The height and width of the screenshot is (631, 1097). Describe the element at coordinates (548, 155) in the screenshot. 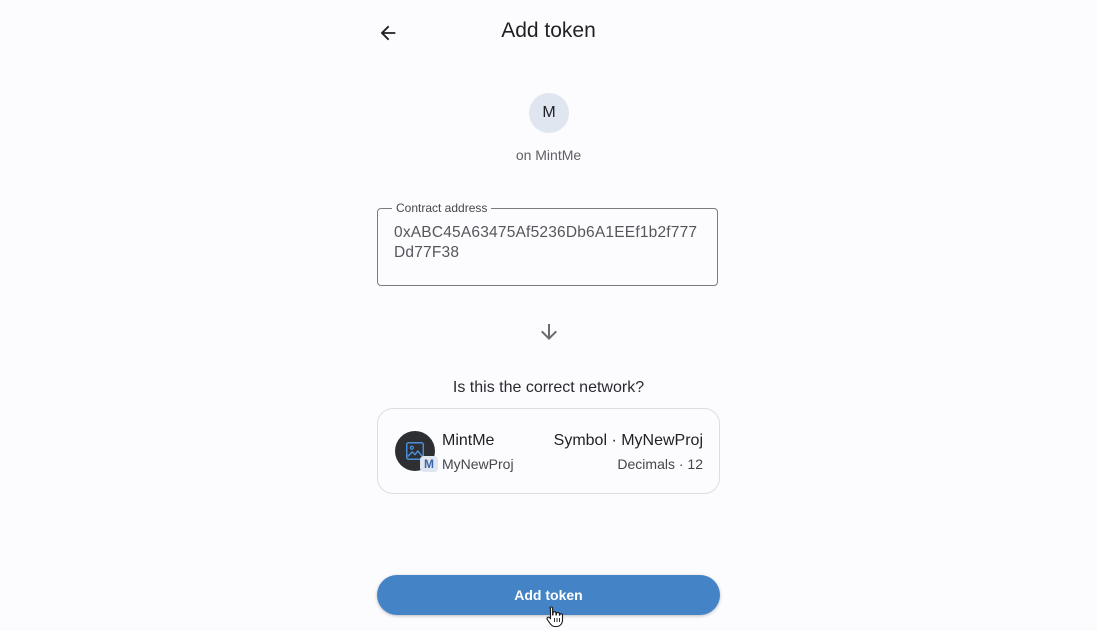

I see `network-caption: on MintMe` at that location.